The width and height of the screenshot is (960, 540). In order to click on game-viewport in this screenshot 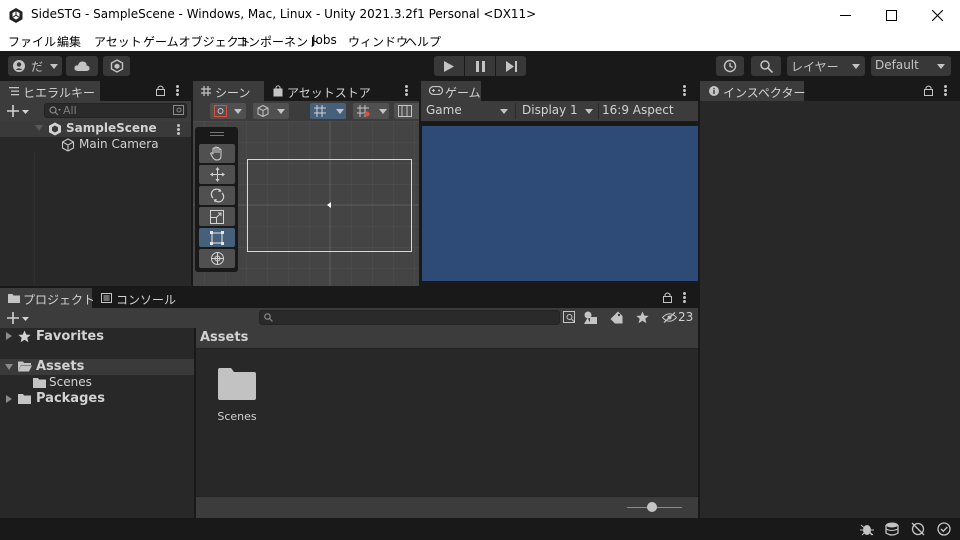, I will do `click(560, 203)`.